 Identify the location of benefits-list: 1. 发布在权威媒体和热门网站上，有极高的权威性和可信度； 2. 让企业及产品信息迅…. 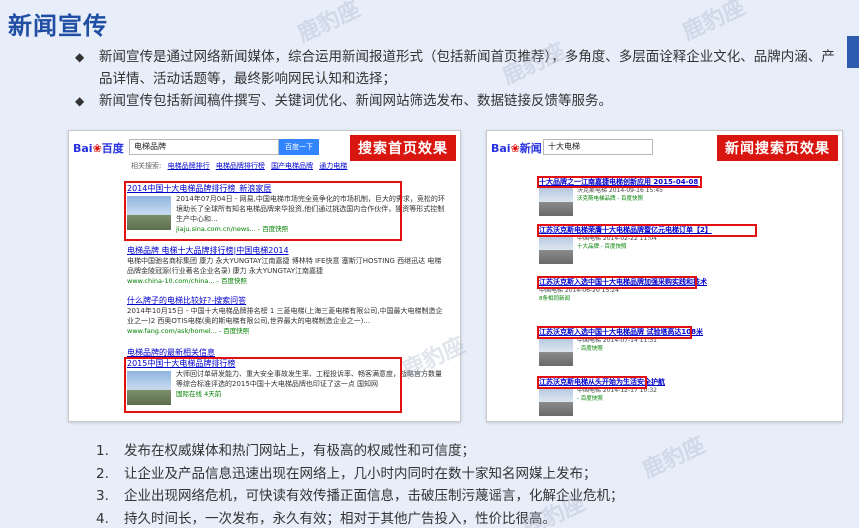
(456, 484).